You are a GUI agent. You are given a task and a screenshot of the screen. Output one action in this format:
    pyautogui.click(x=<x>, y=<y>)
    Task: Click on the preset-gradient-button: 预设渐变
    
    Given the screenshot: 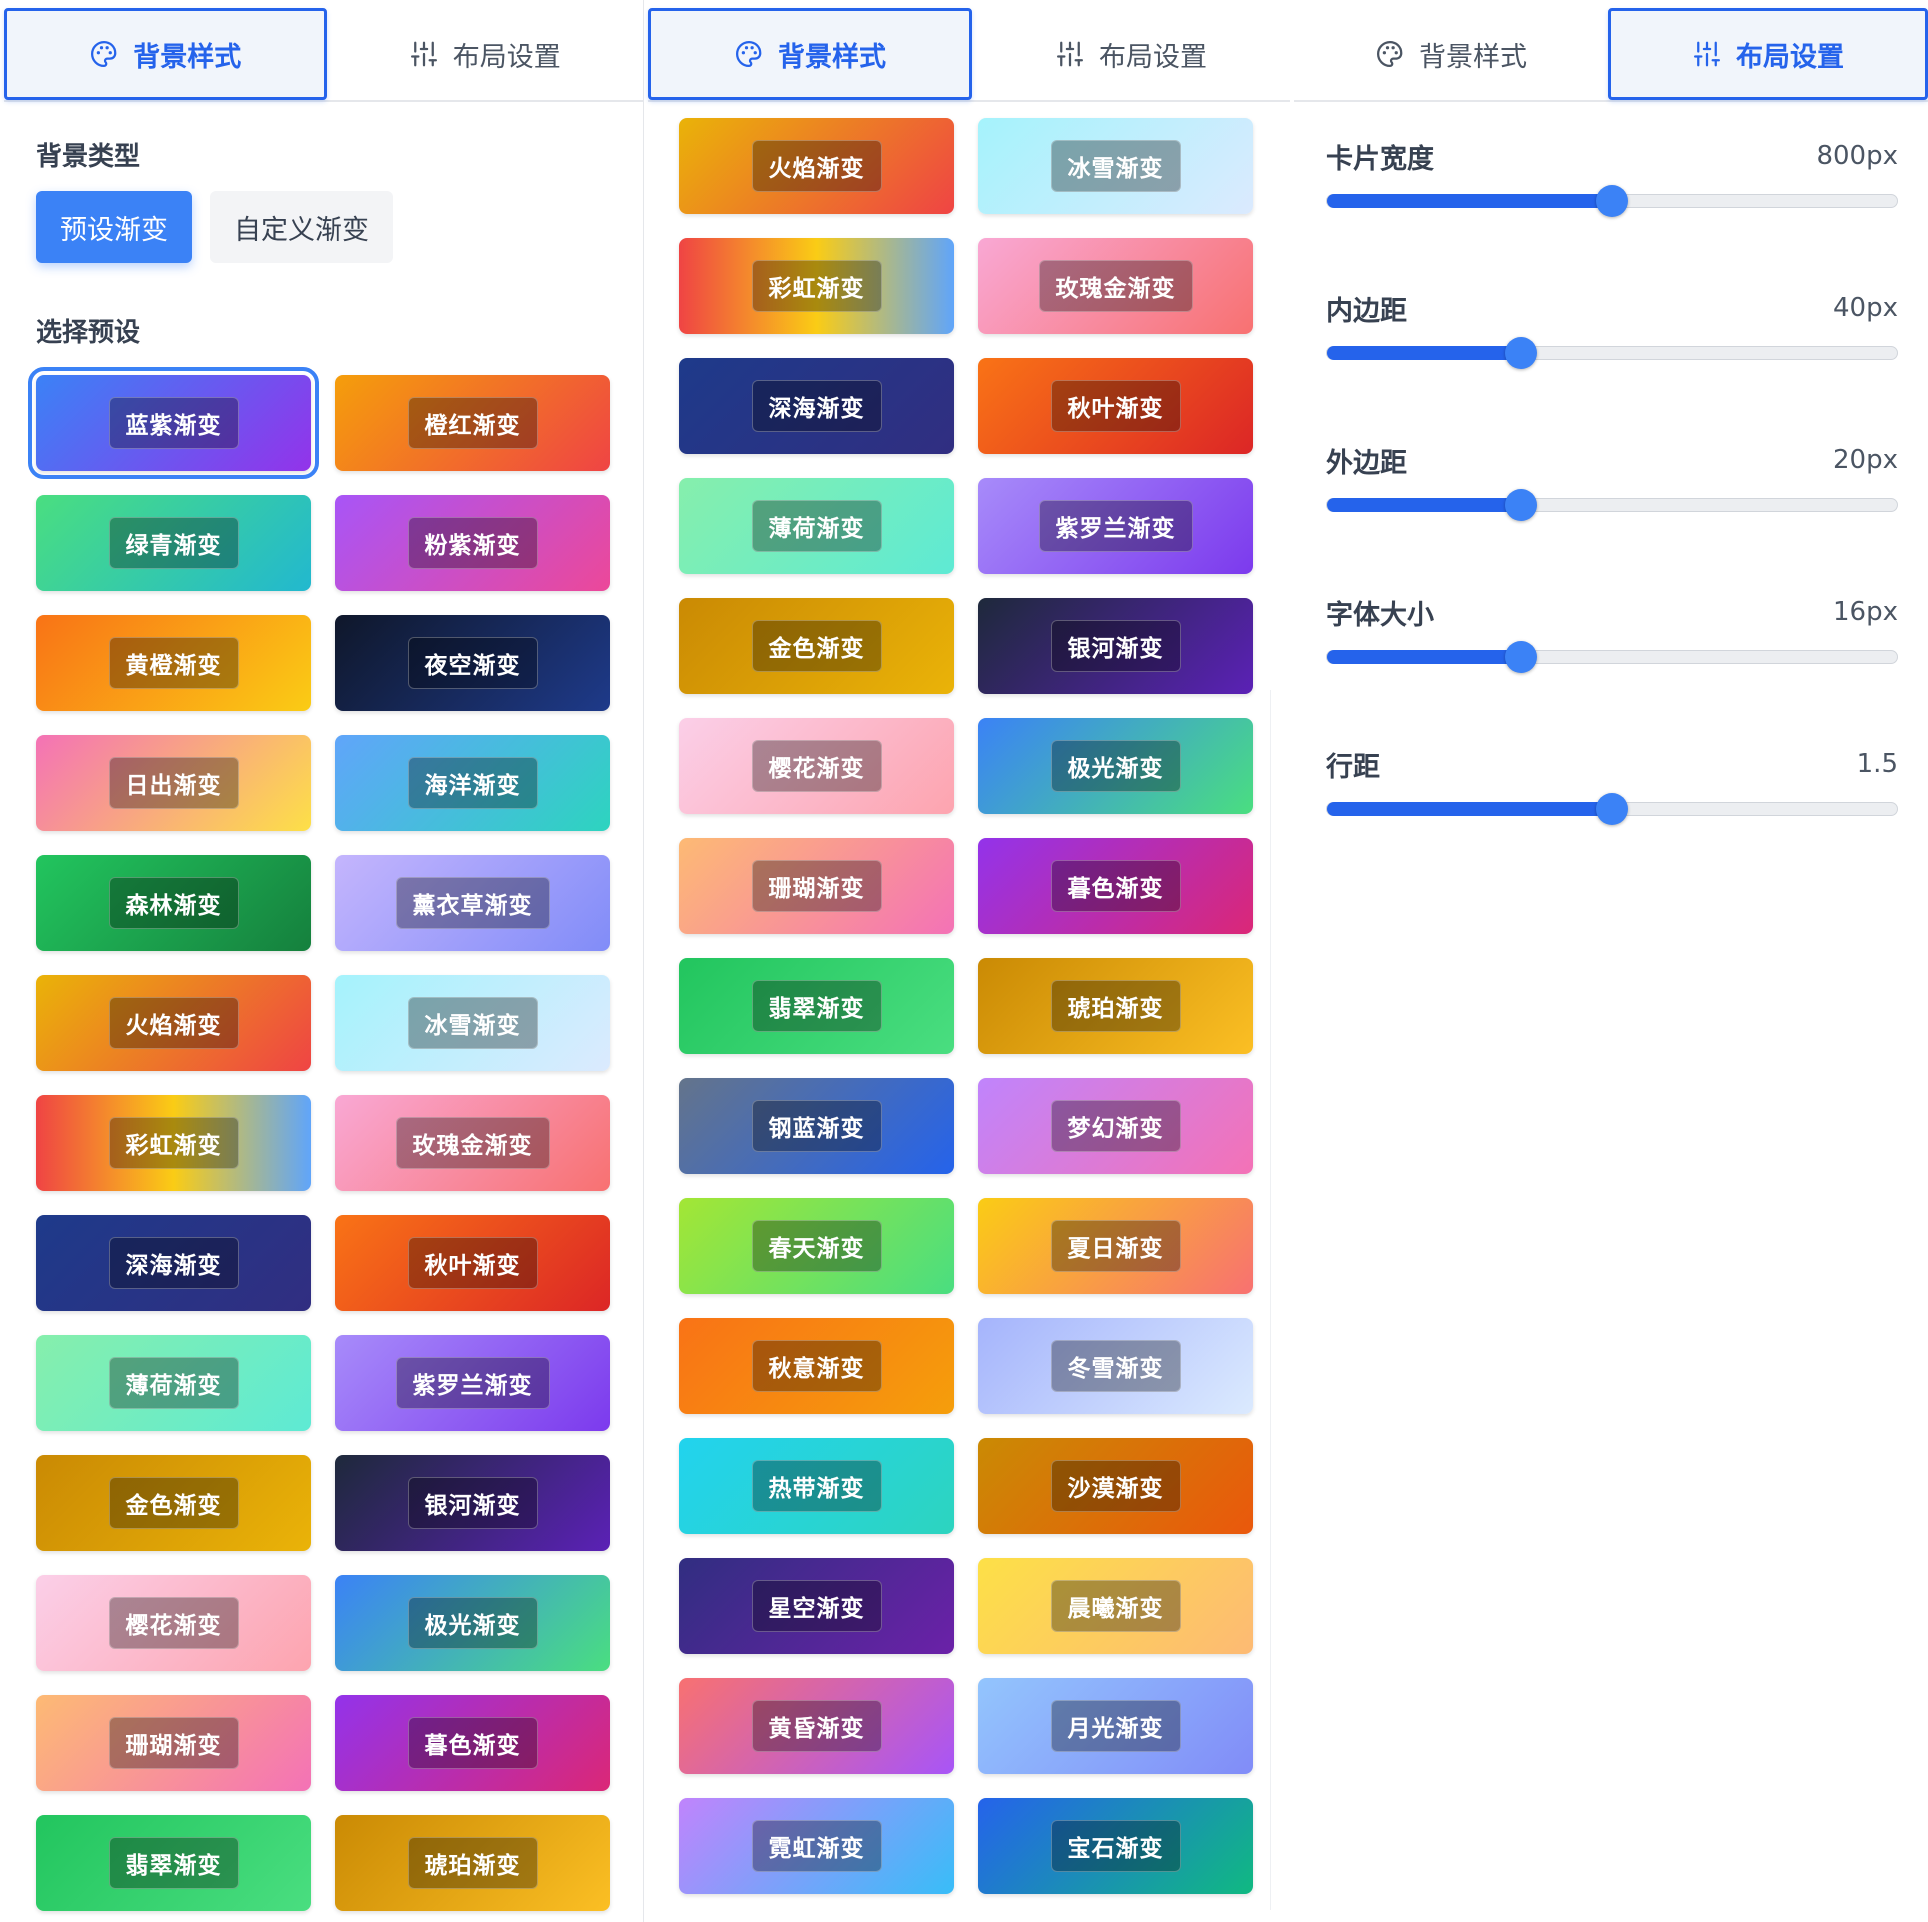 What is the action you would take?
    pyautogui.click(x=114, y=227)
    